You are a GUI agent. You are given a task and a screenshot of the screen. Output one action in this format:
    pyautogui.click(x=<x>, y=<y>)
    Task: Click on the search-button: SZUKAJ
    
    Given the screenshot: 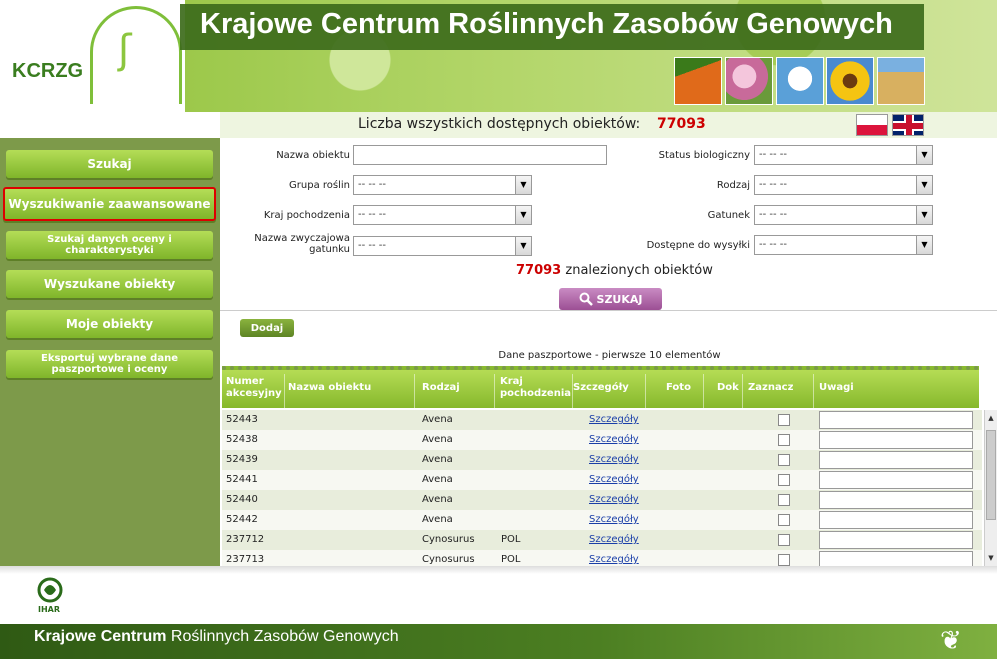 What is the action you would take?
    pyautogui.click(x=610, y=299)
    